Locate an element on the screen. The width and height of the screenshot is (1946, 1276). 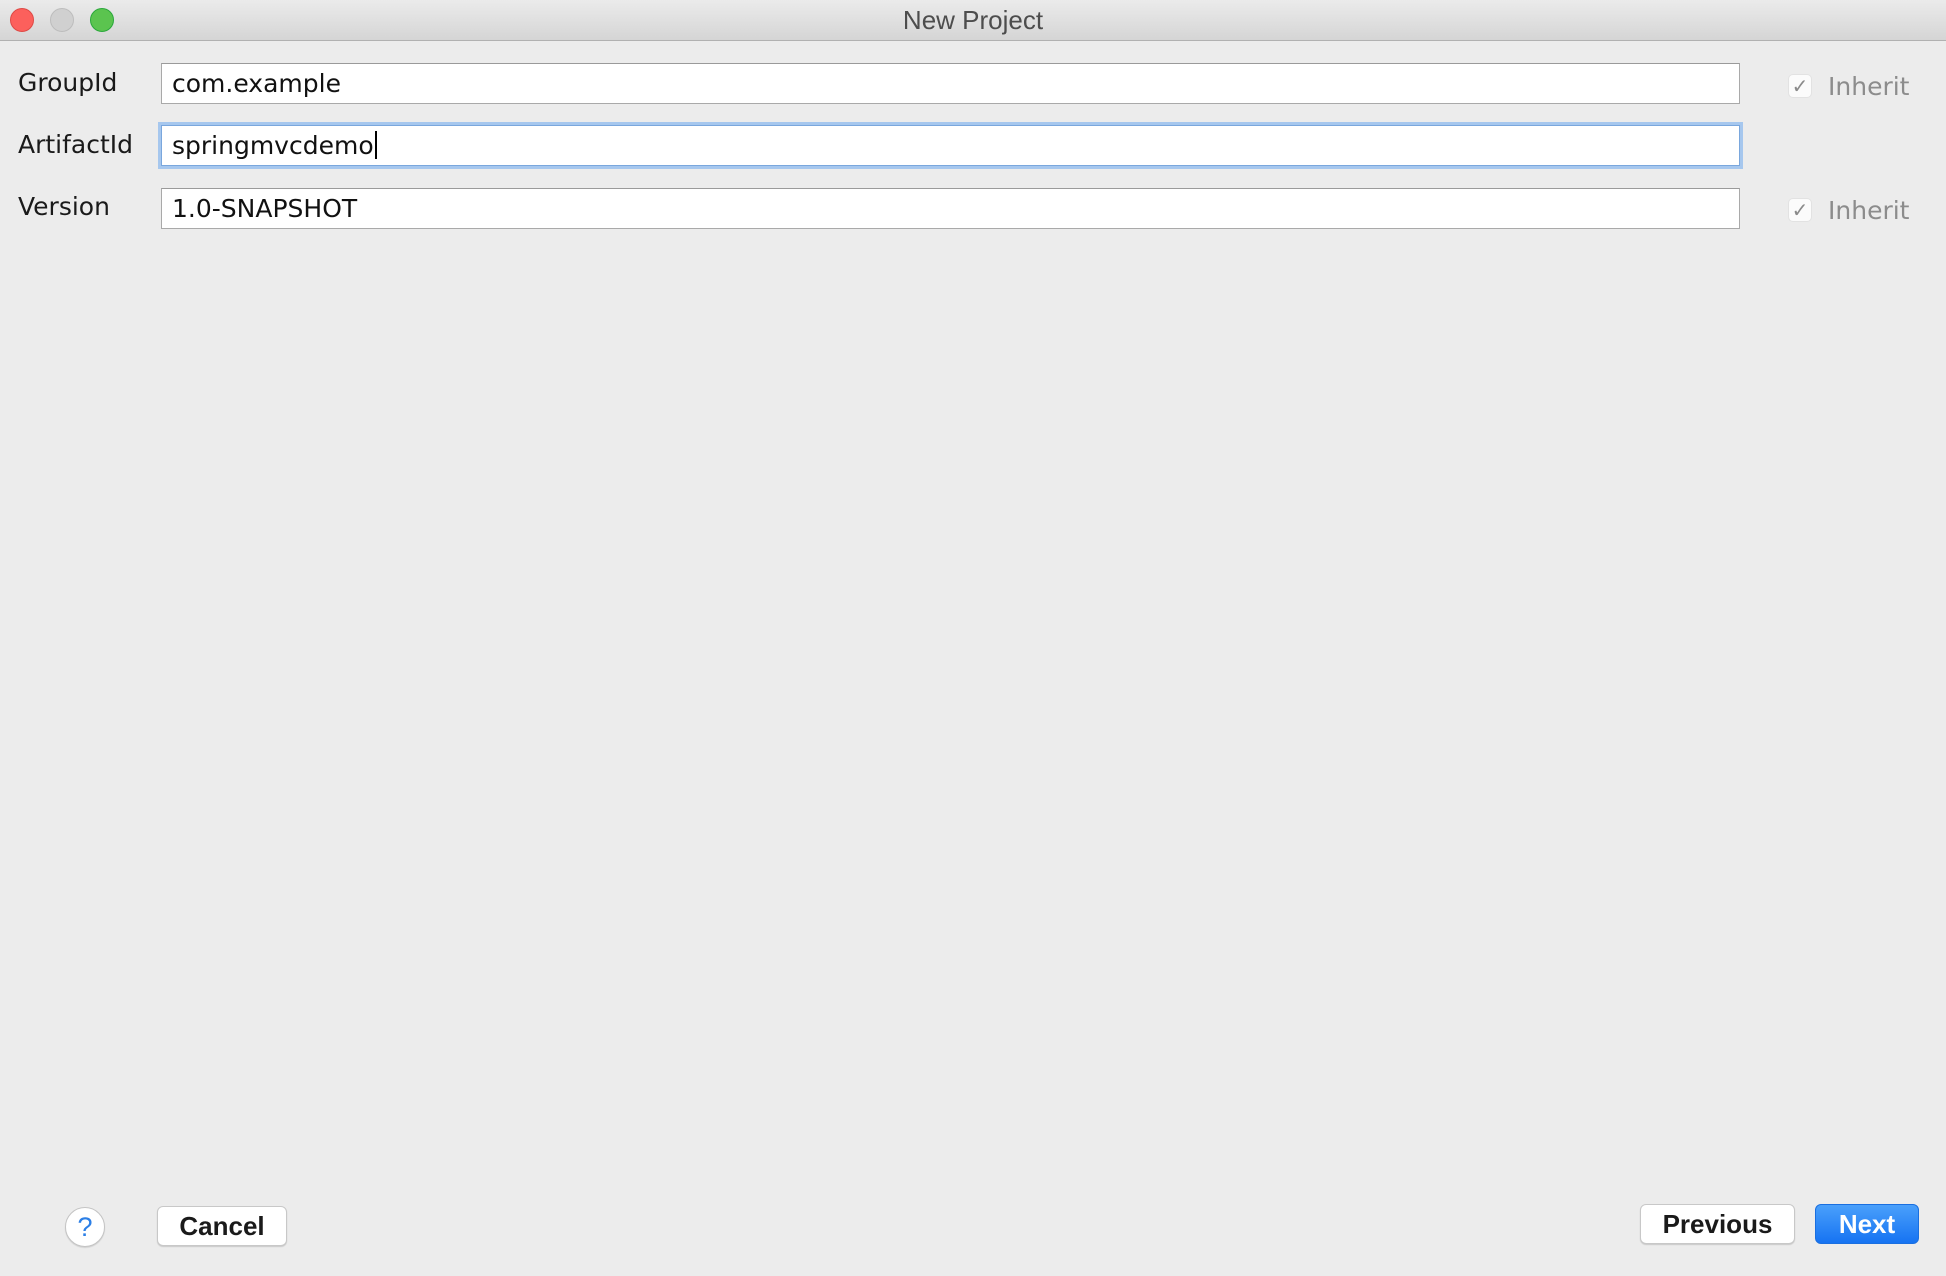
group-id-input: com.example is located at coordinates (950, 83).